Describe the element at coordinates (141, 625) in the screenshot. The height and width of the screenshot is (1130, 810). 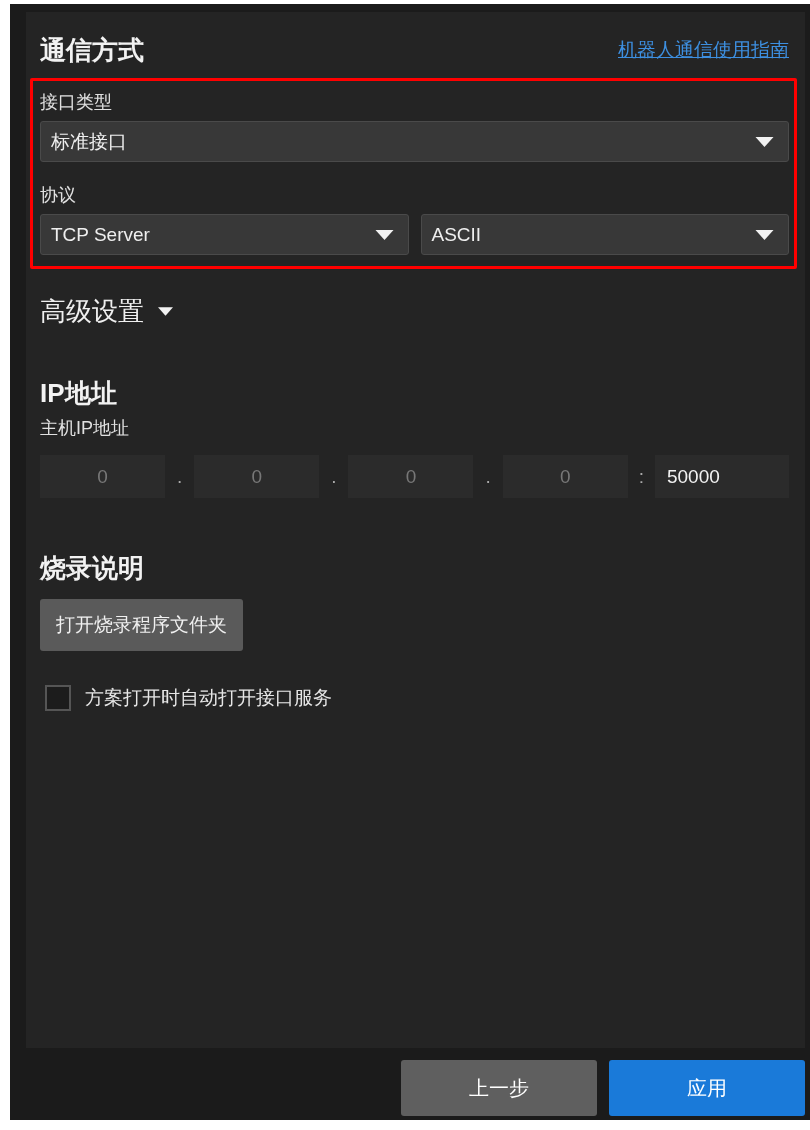
I see `open-folder-button: 打开烧录程序文件夹` at that location.